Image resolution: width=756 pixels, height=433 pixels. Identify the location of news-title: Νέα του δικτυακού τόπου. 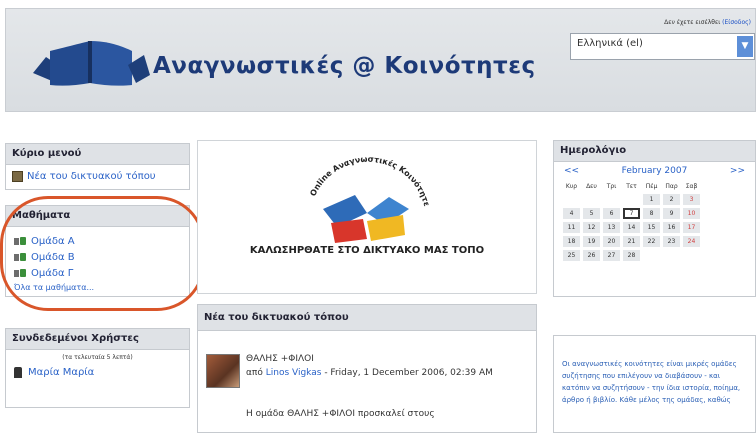
(367, 318).